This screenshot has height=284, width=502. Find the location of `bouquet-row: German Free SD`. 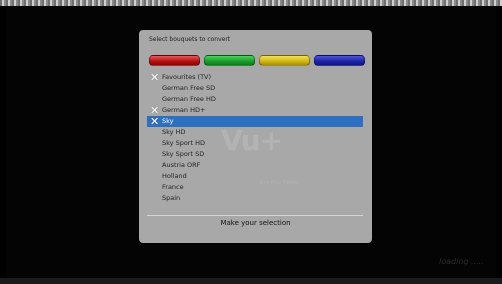

bouquet-row: German Free SD is located at coordinates (255, 88).